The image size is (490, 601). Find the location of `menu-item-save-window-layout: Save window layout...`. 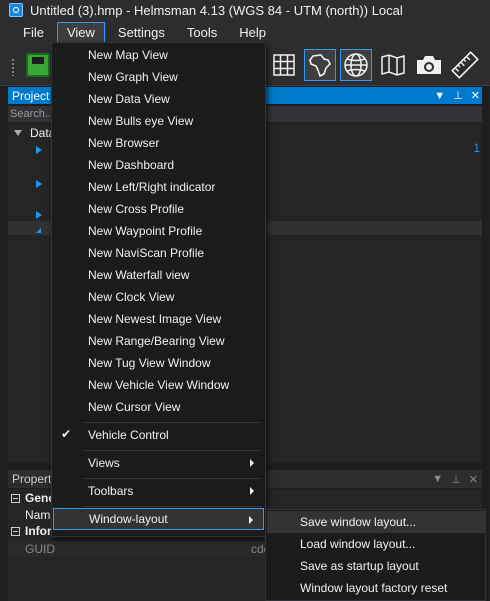

menu-item-save-window-layout: Save window layout... is located at coordinates (376, 522).